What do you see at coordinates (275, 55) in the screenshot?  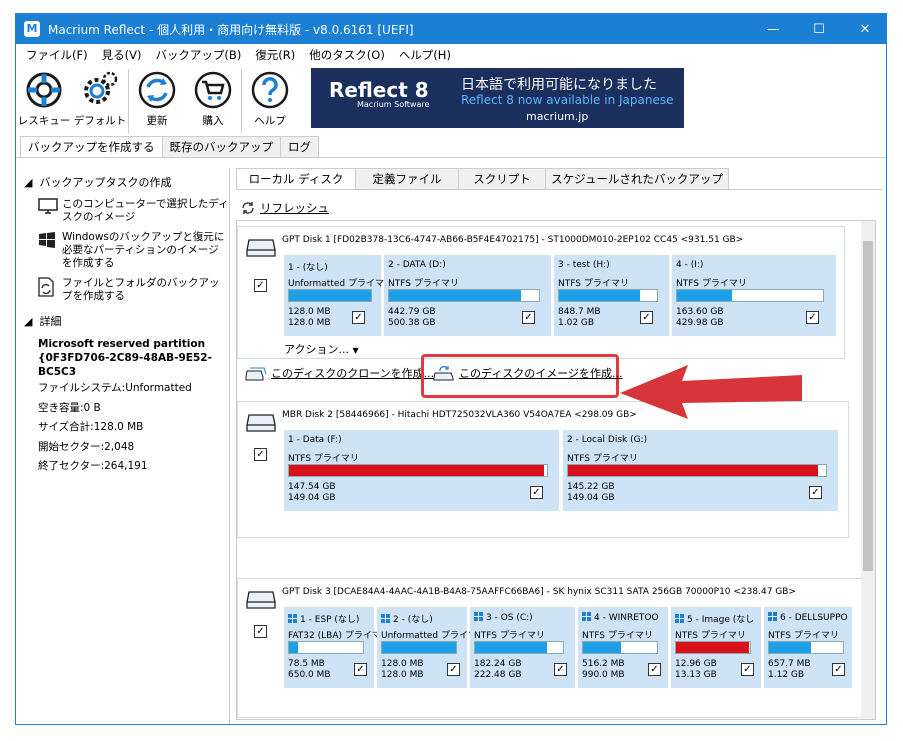 I see `menu-restore: 復元(R)` at bounding box center [275, 55].